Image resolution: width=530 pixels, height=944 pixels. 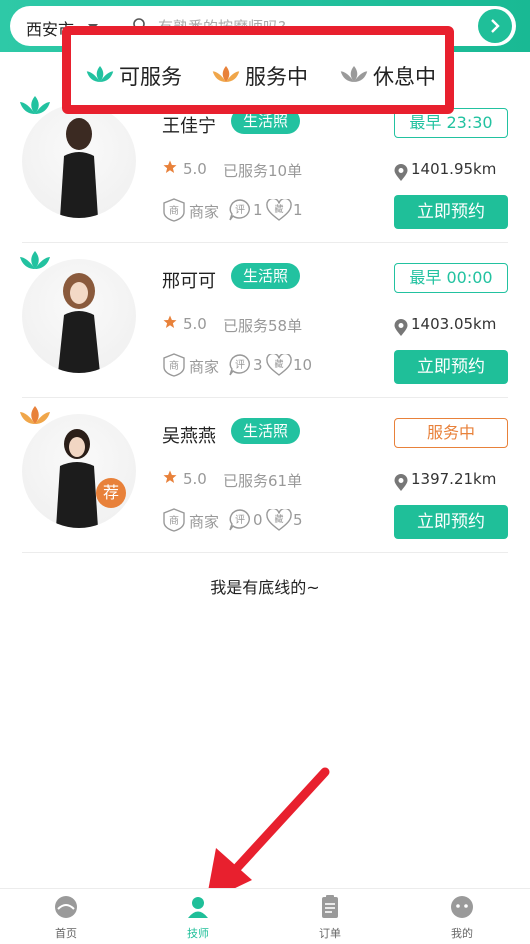 What do you see at coordinates (454, 479) in the screenshot?
I see `distance-value: 1397.21km` at bounding box center [454, 479].